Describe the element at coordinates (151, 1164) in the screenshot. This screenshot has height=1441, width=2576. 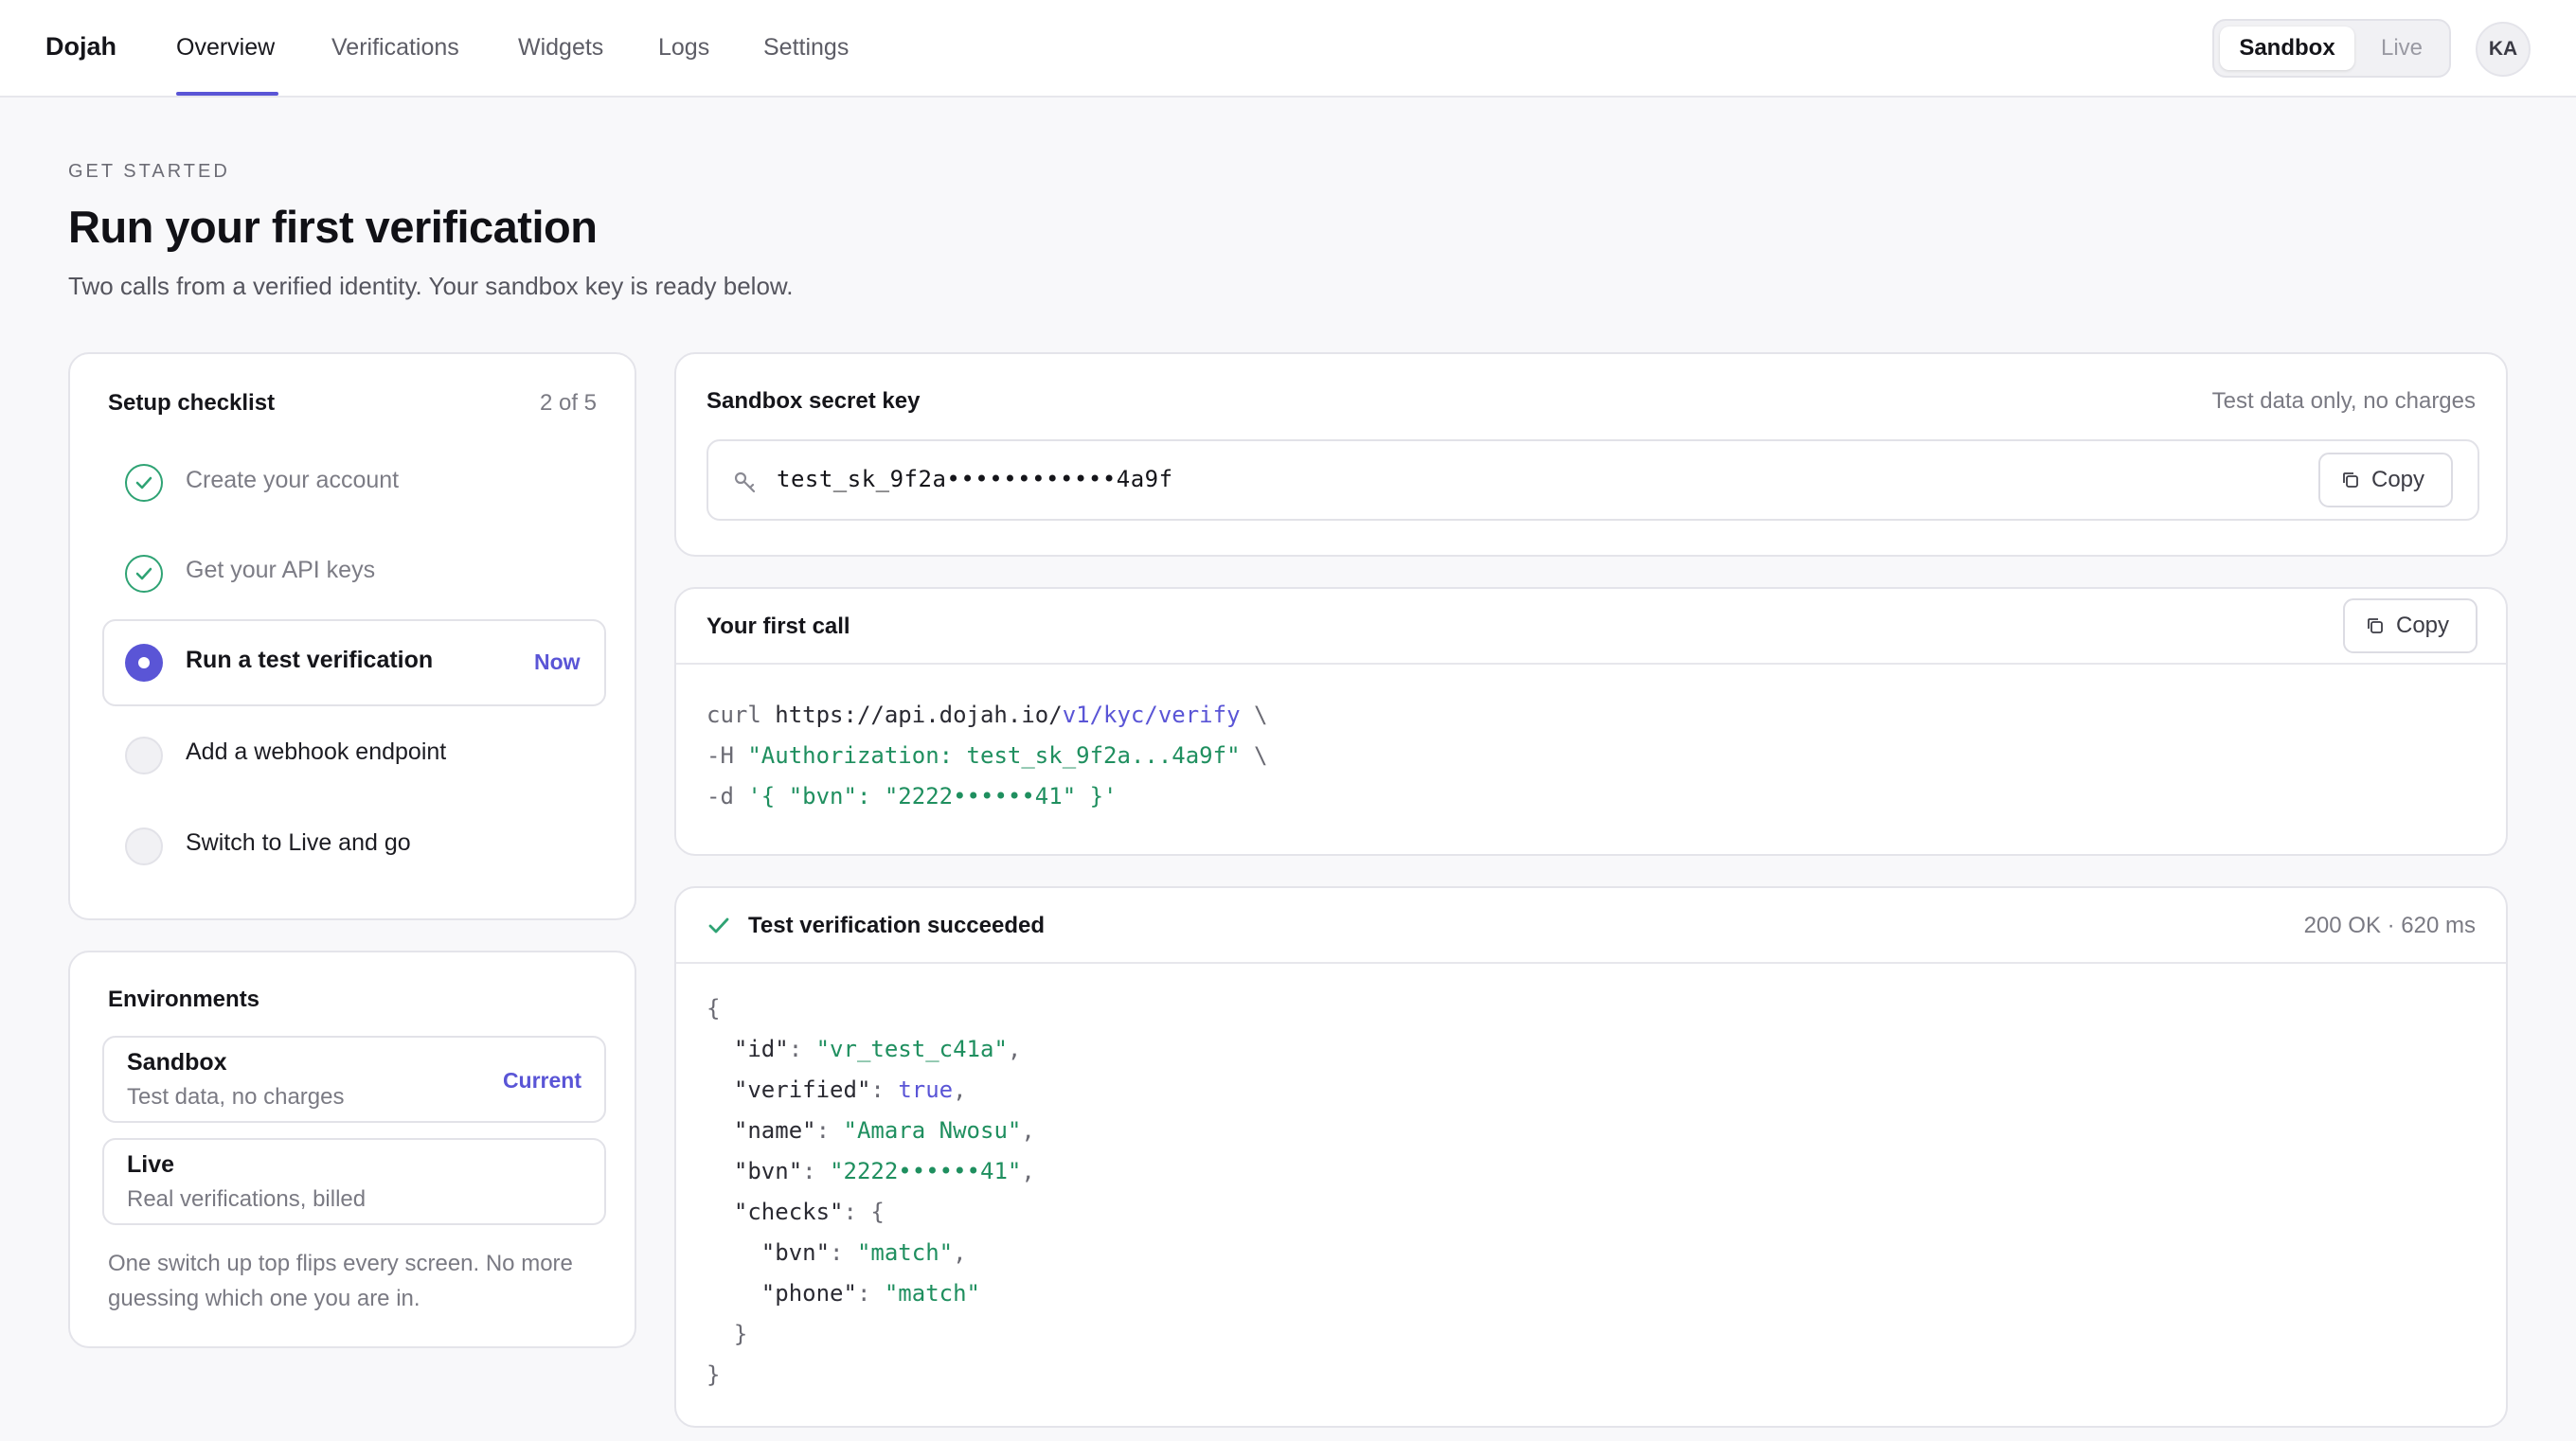
I see `environment-name: Live` at that location.